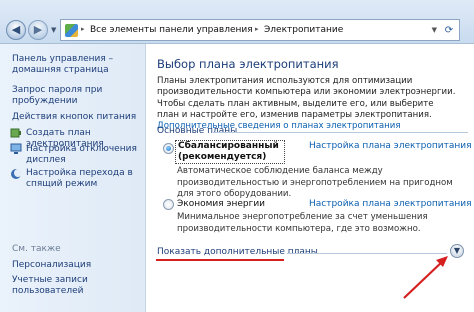 The width and height of the screenshot is (474, 312). Describe the element at coordinates (340, 132) in the screenshot. I see `section-divider` at that location.